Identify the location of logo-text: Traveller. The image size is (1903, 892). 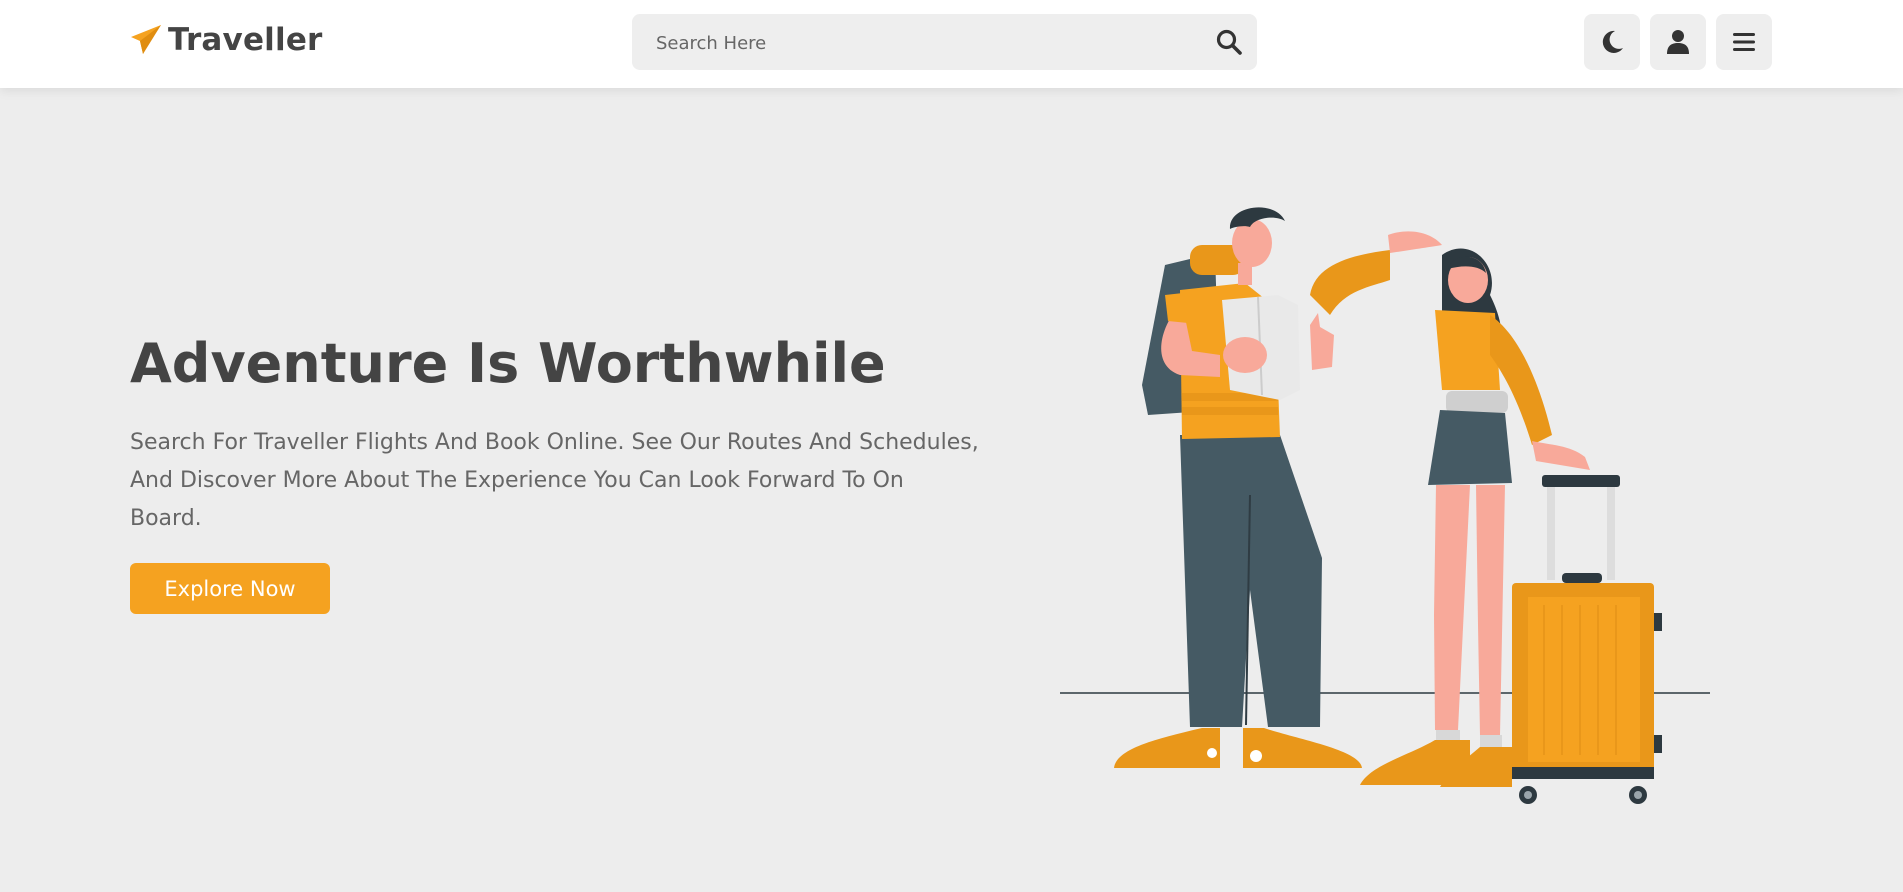
(245, 40).